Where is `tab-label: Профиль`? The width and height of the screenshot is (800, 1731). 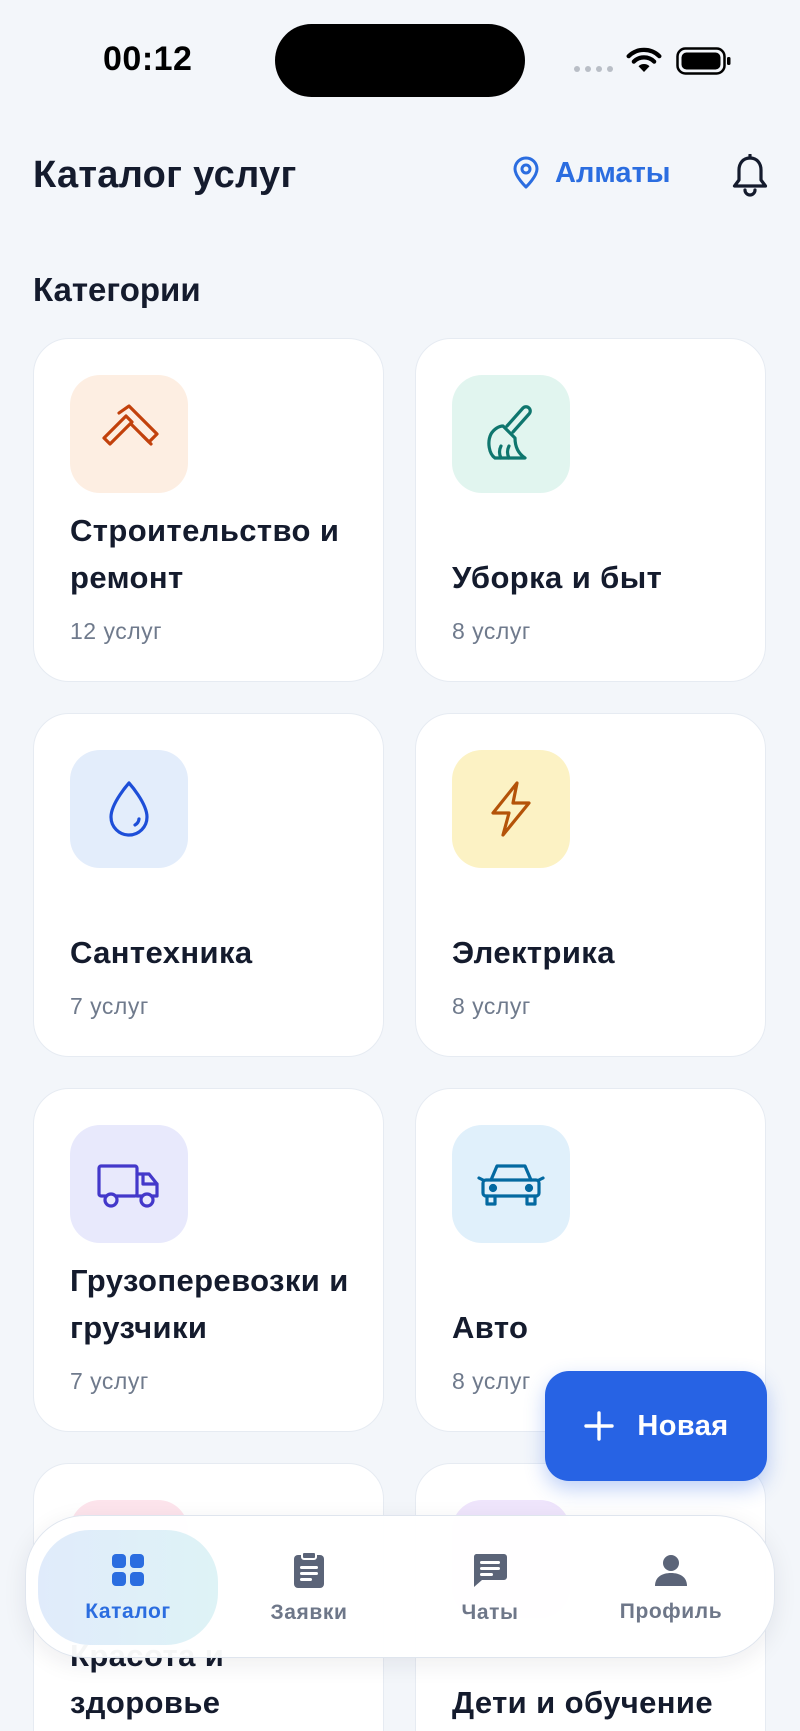 tab-label: Профиль is located at coordinates (671, 1611).